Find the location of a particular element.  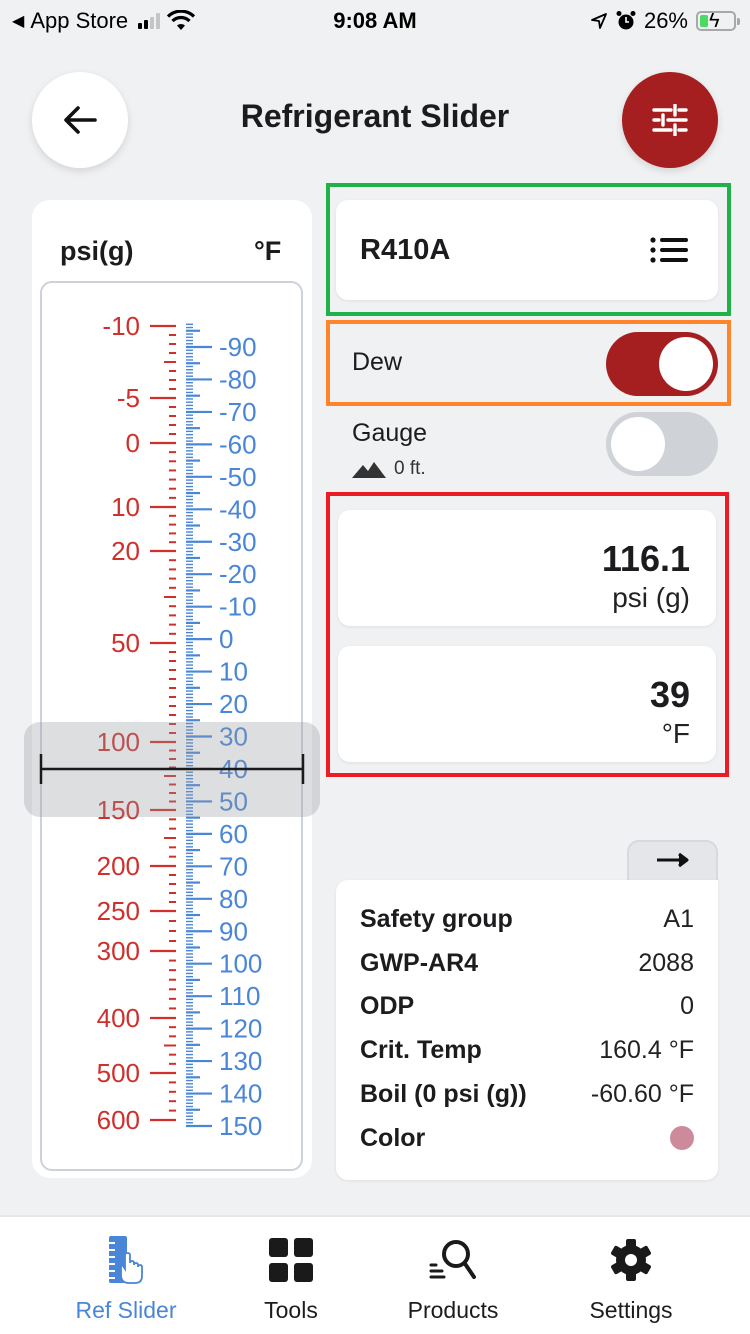

refrigerant-selector: R410A is located at coordinates (527, 250).